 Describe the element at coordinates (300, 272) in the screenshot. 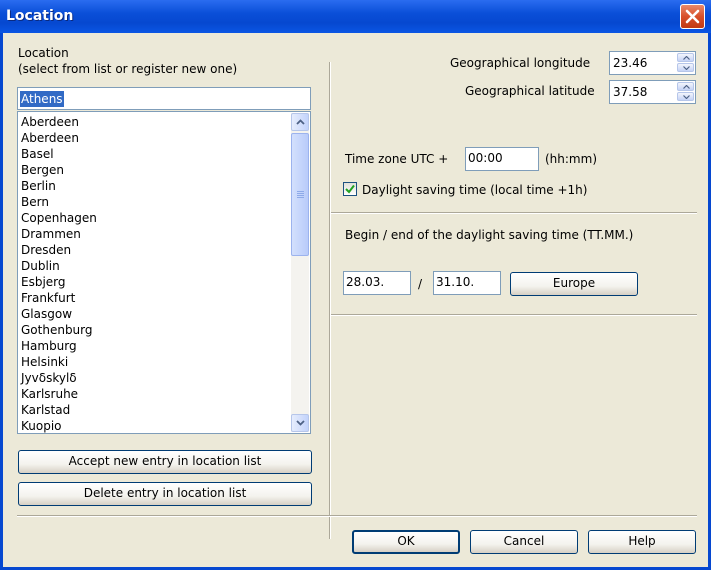

I see `location-list-scrollbar` at that location.